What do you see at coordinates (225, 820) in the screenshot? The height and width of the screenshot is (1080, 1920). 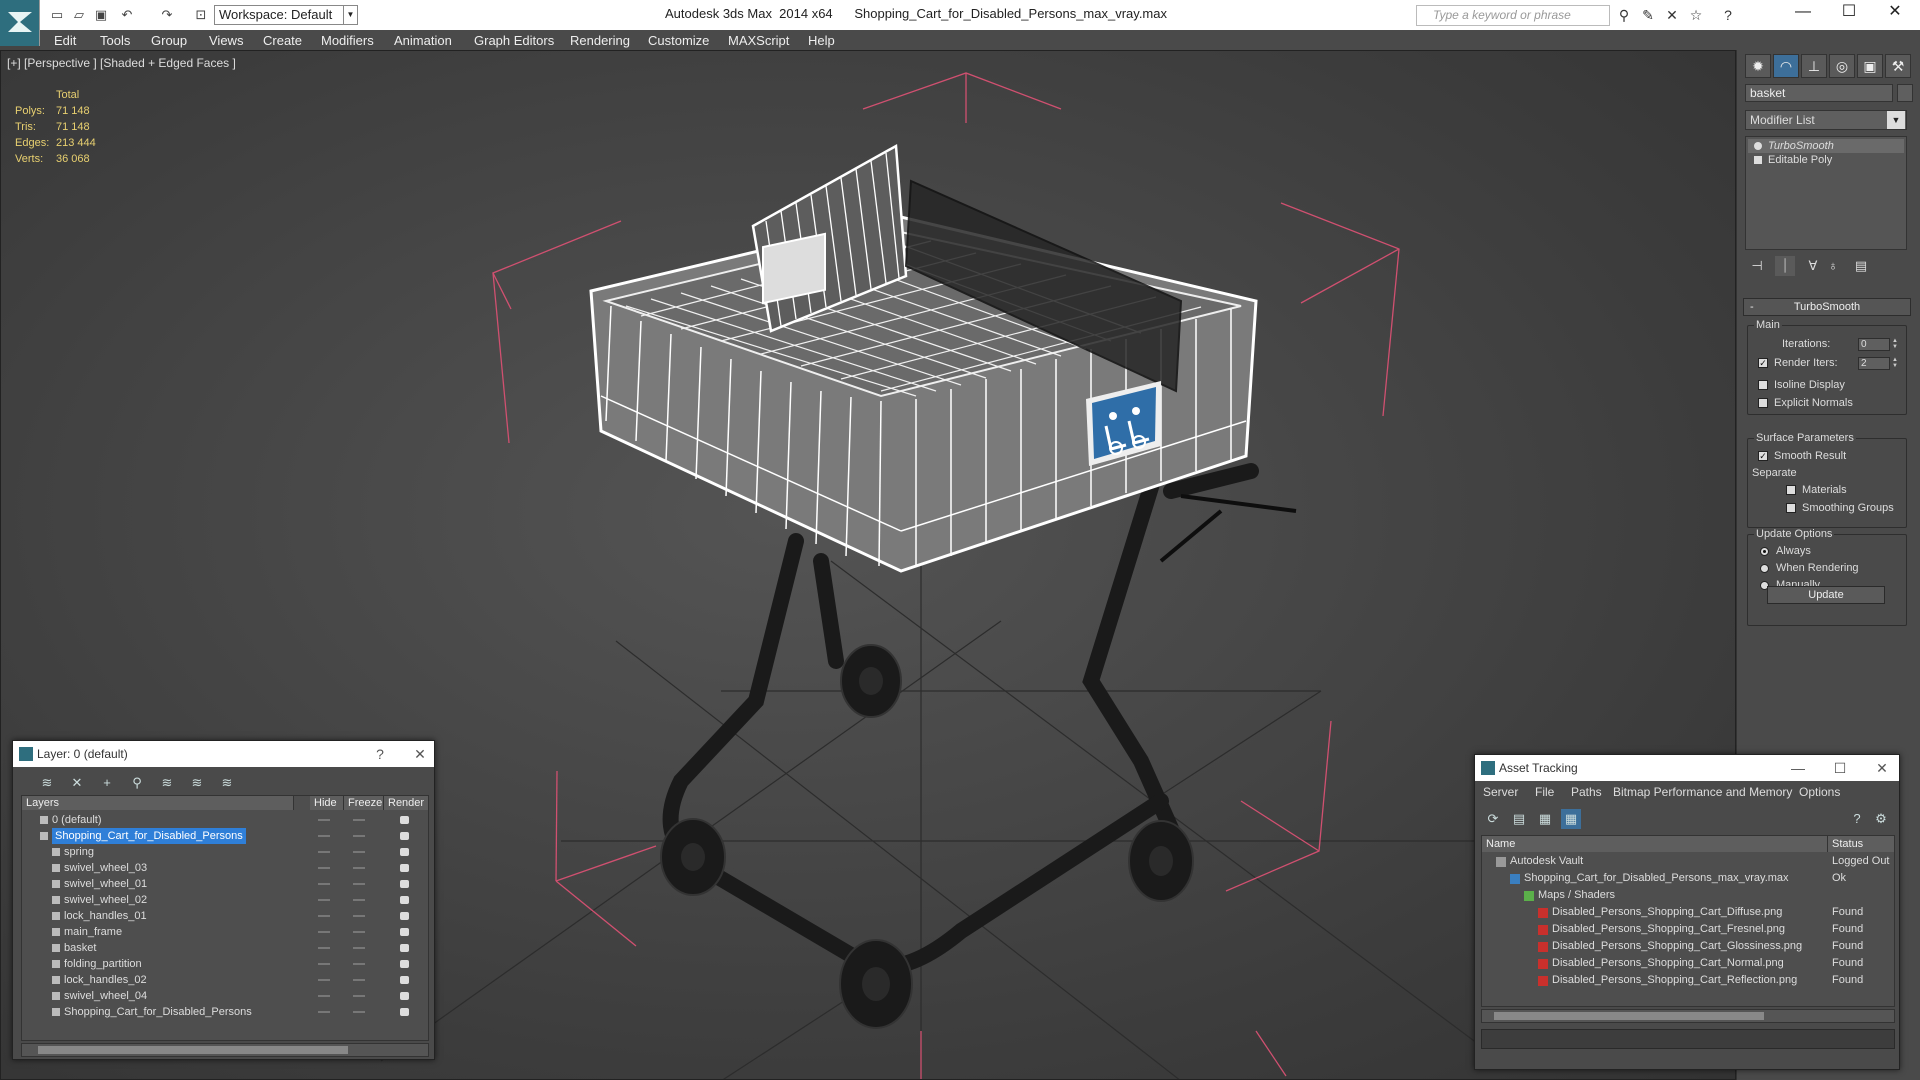 I see `layer-row: 0 (default)` at bounding box center [225, 820].